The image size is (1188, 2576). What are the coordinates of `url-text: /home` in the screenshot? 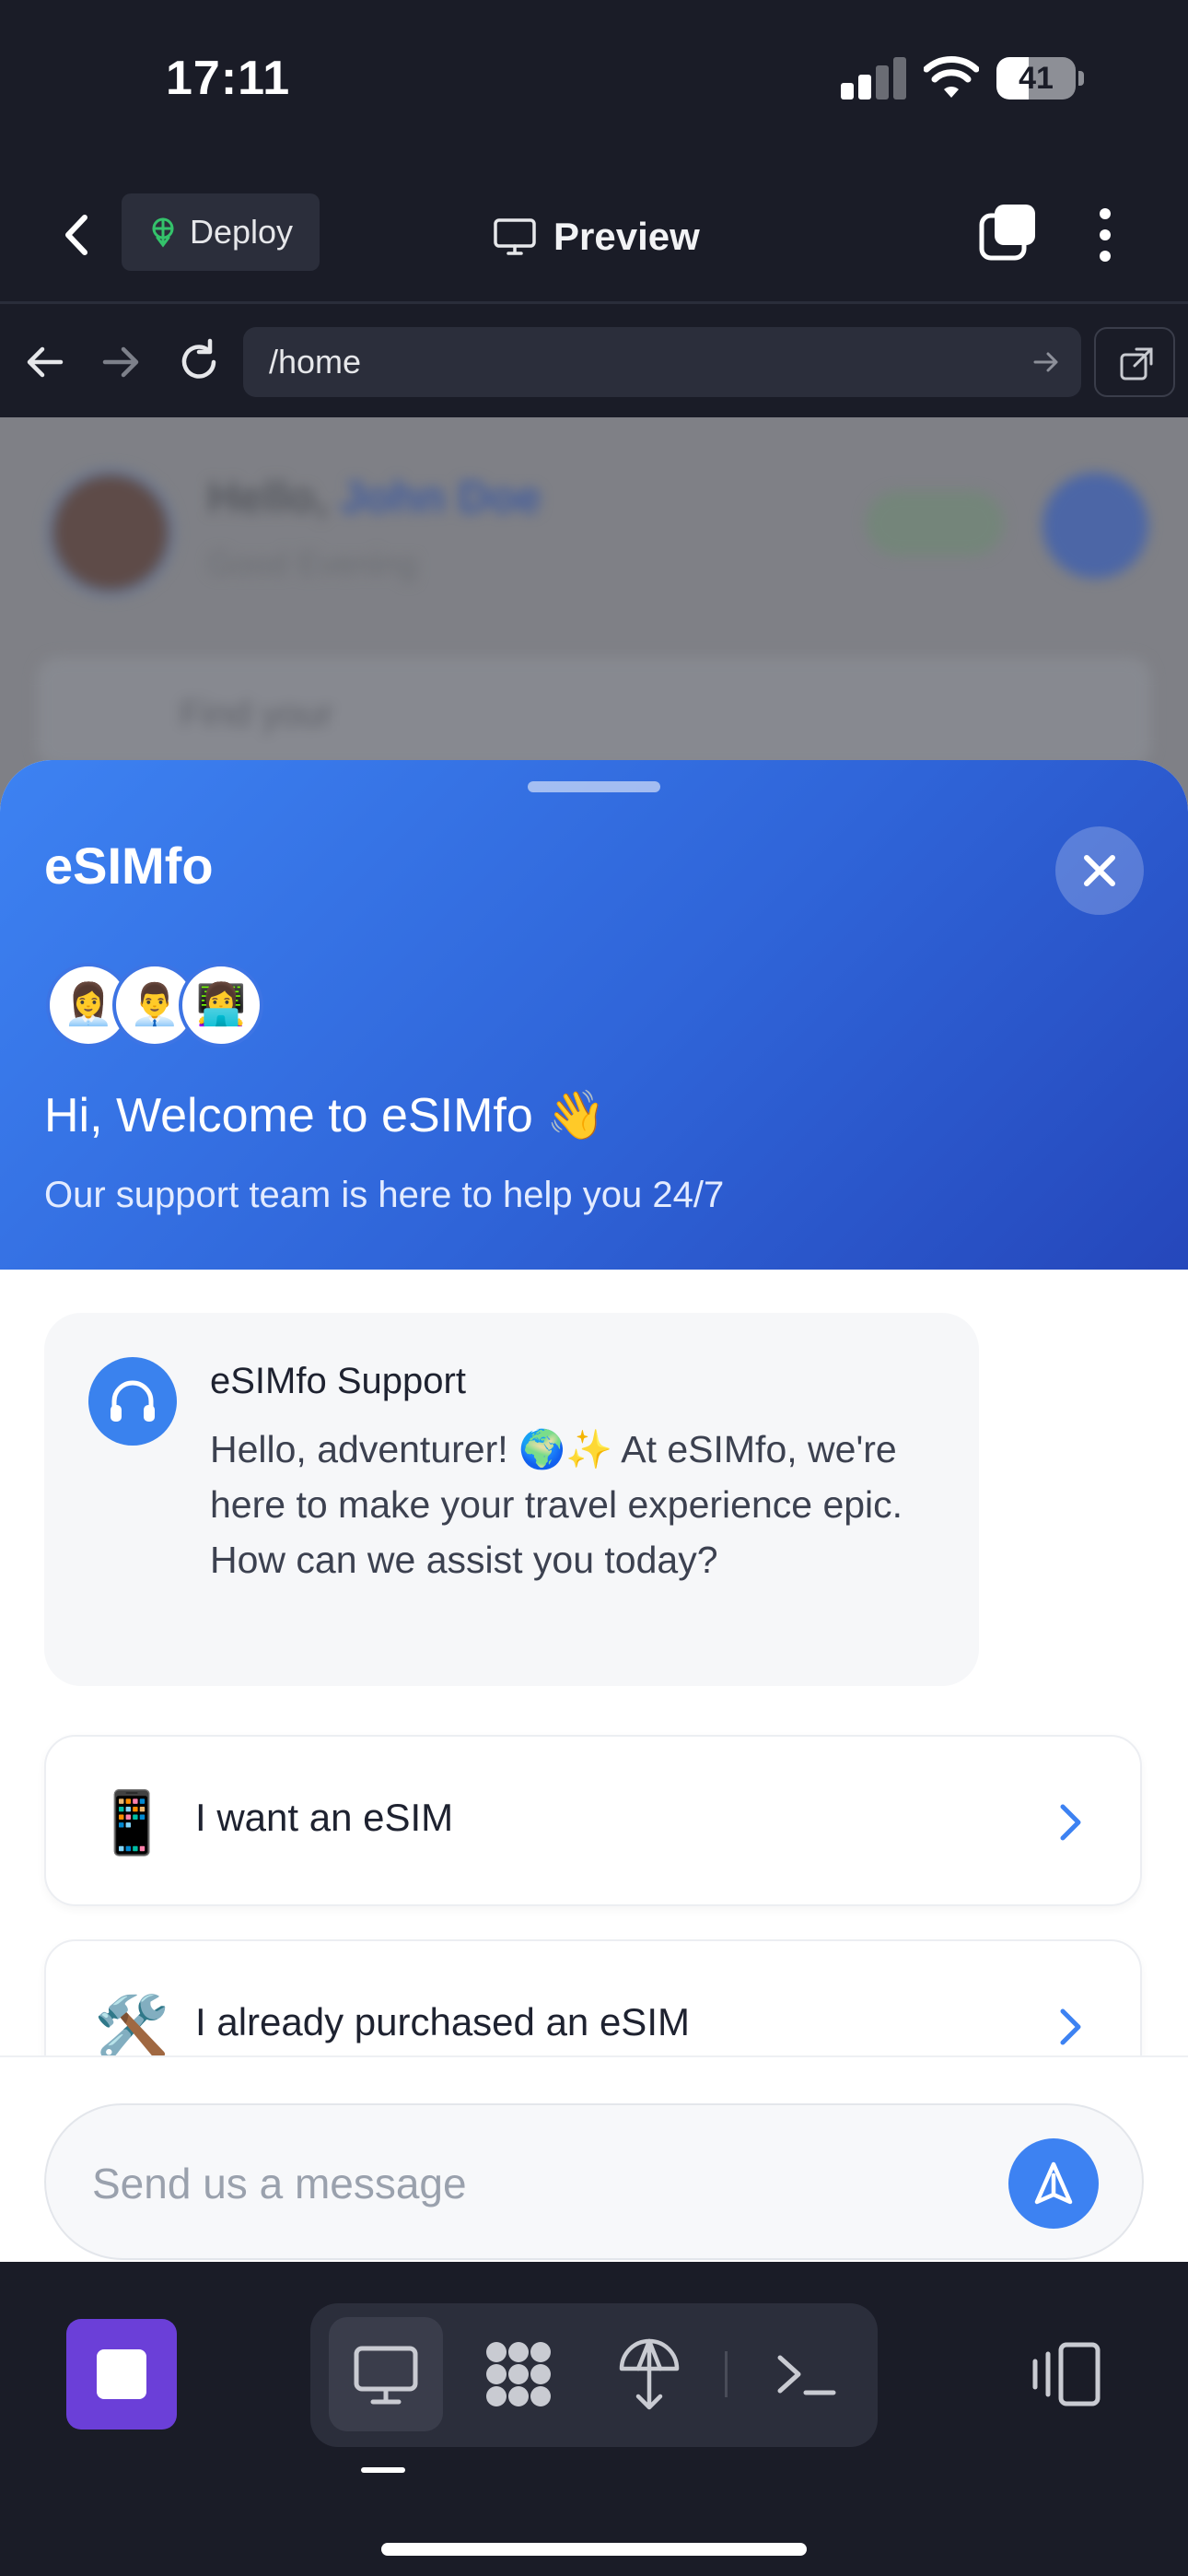 It's located at (315, 362).